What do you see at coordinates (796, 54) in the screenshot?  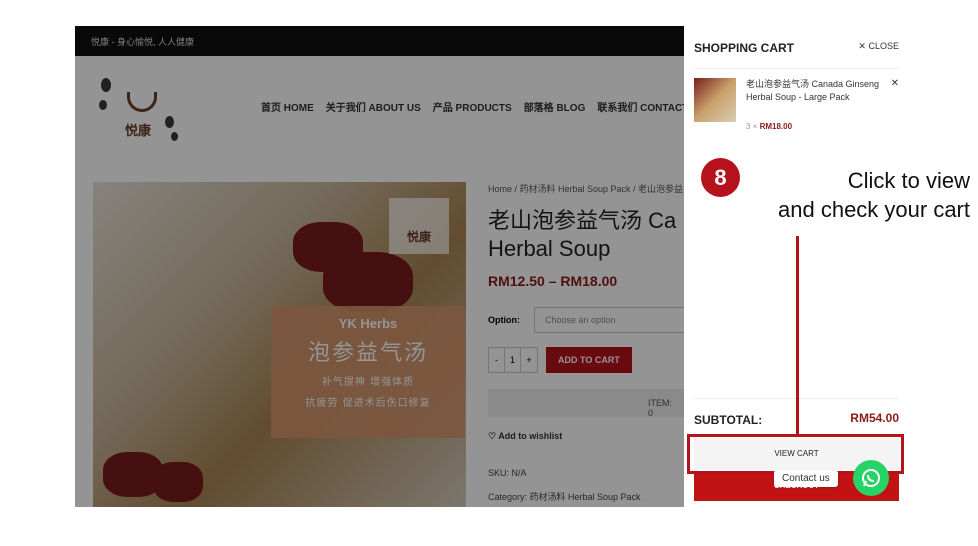 I see `cart-header: SHOPPING CART ✕ CLOSE` at bounding box center [796, 54].